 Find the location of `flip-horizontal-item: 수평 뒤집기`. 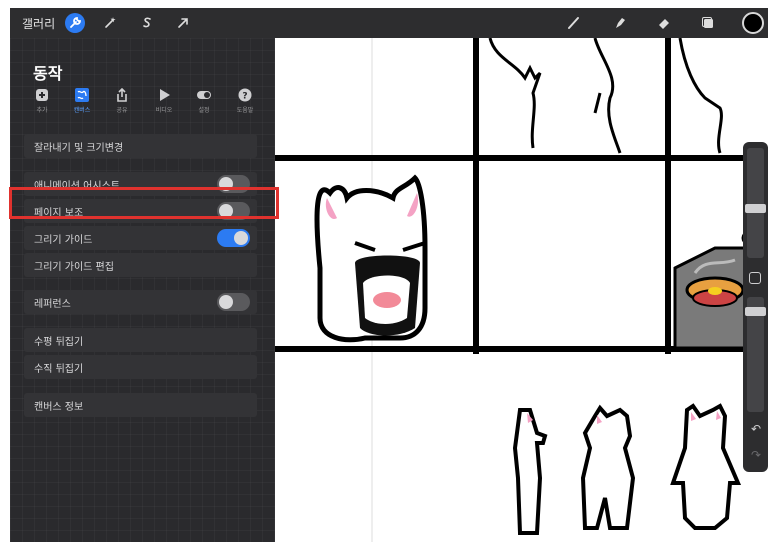

flip-horizontal-item: 수평 뒤집기 is located at coordinates (140, 340).